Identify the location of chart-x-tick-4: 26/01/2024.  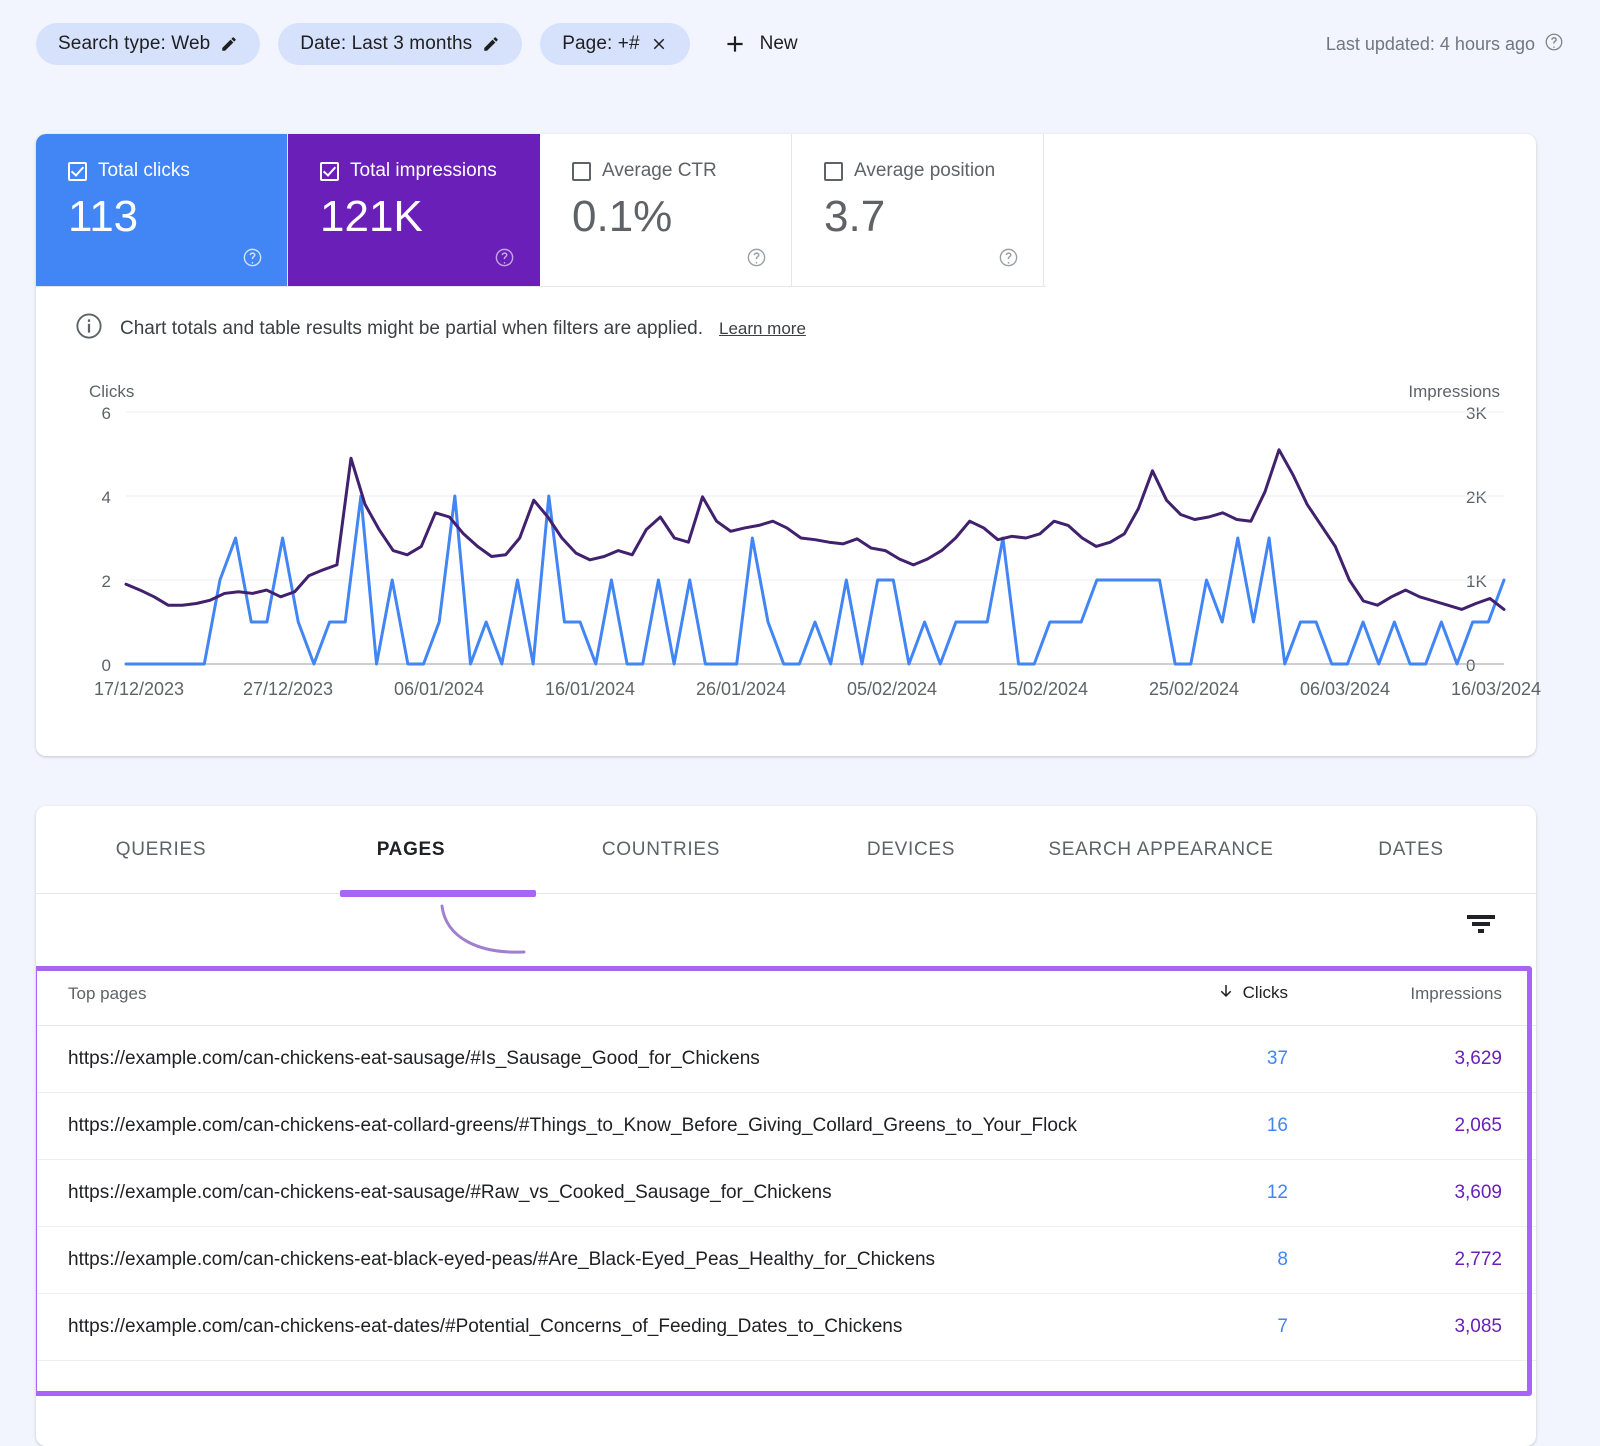
(741, 689).